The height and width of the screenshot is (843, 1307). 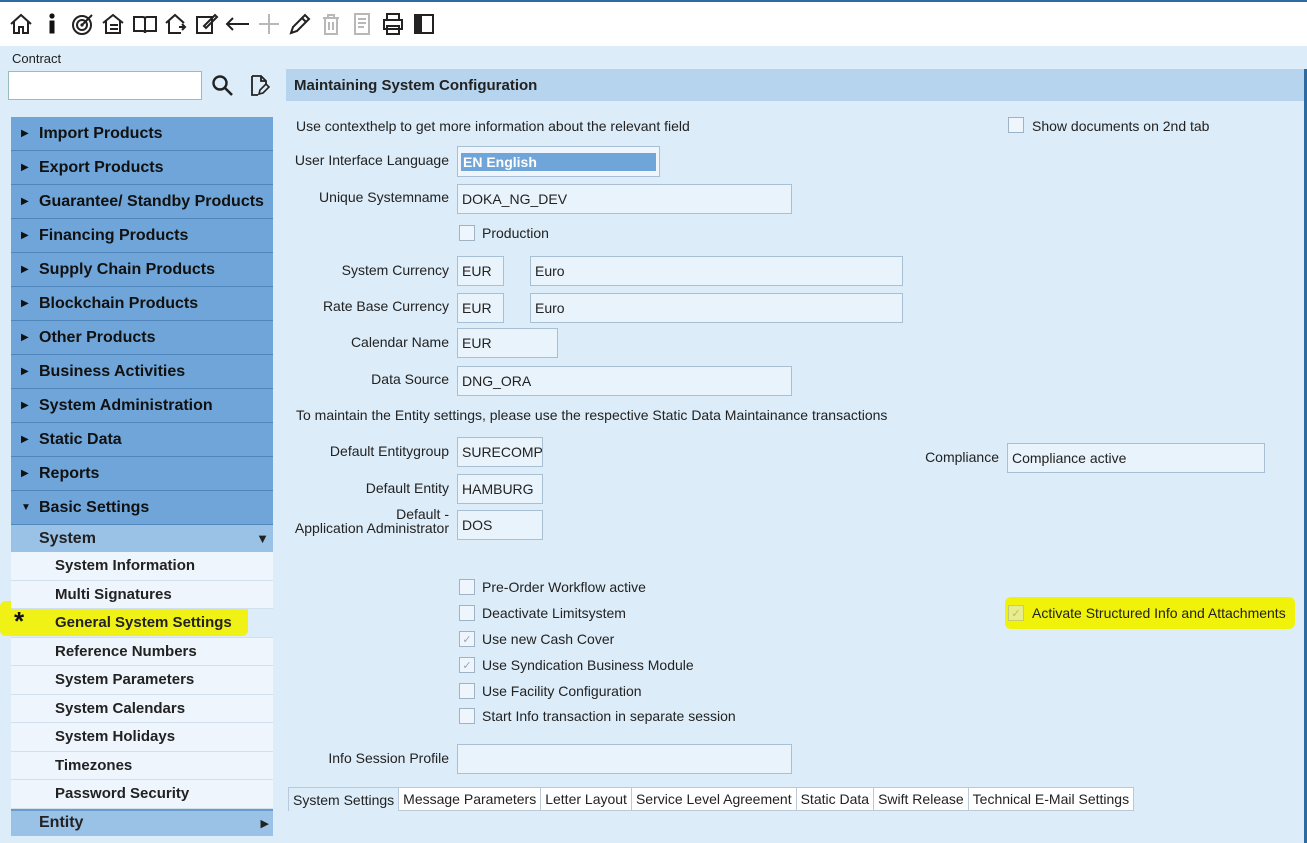 What do you see at coordinates (467, 716) in the screenshot?
I see `start-info-separate-session-checkbox` at bounding box center [467, 716].